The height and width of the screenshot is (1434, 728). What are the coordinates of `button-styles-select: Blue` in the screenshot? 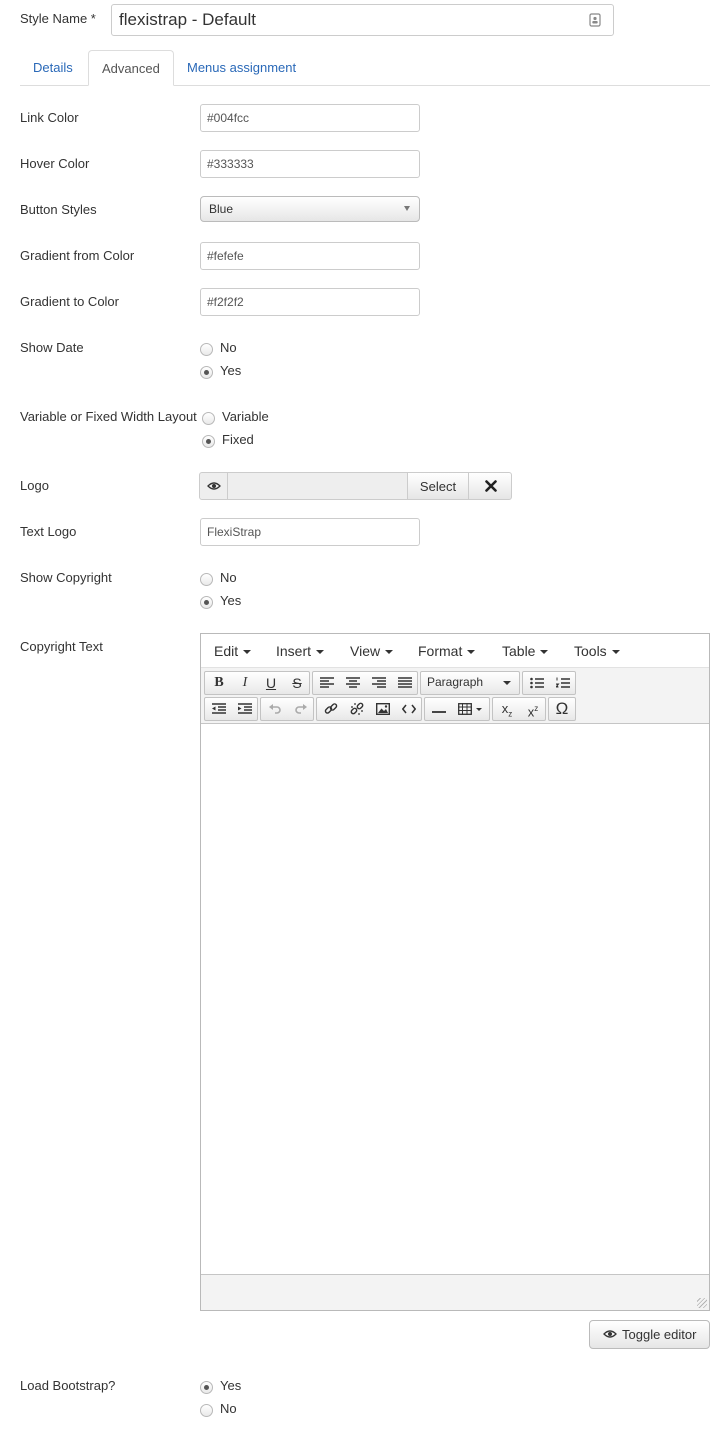 It's located at (310, 209).